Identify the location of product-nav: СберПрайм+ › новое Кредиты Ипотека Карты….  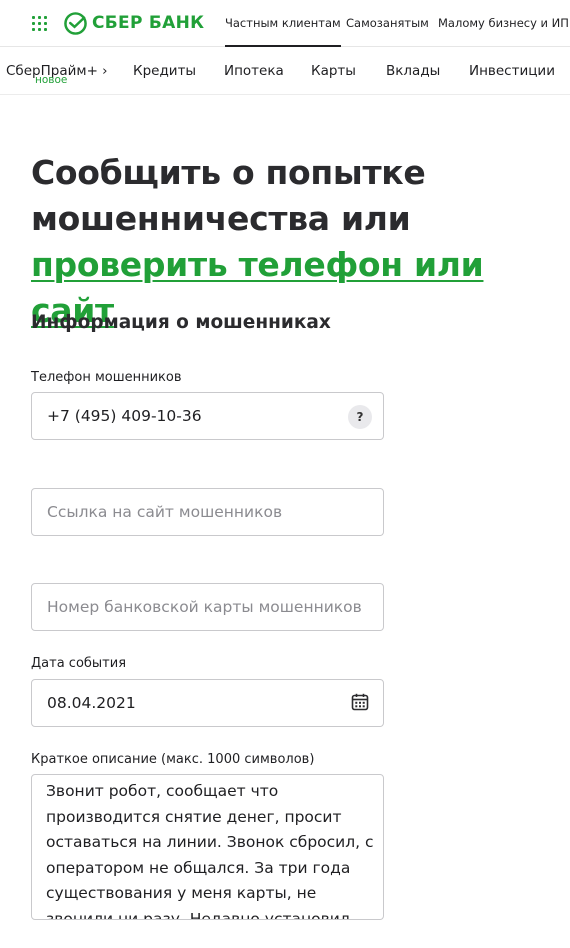
(285, 71).